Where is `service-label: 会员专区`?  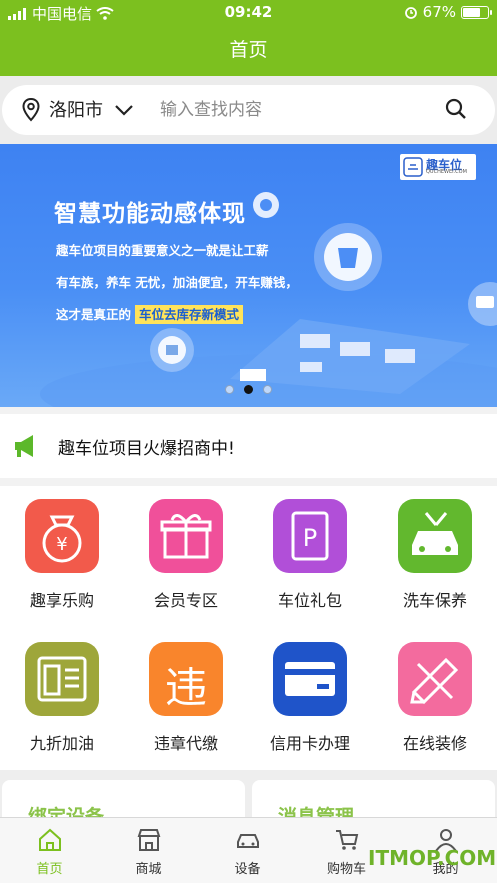
service-label: 会员专区 is located at coordinates (185, 600).